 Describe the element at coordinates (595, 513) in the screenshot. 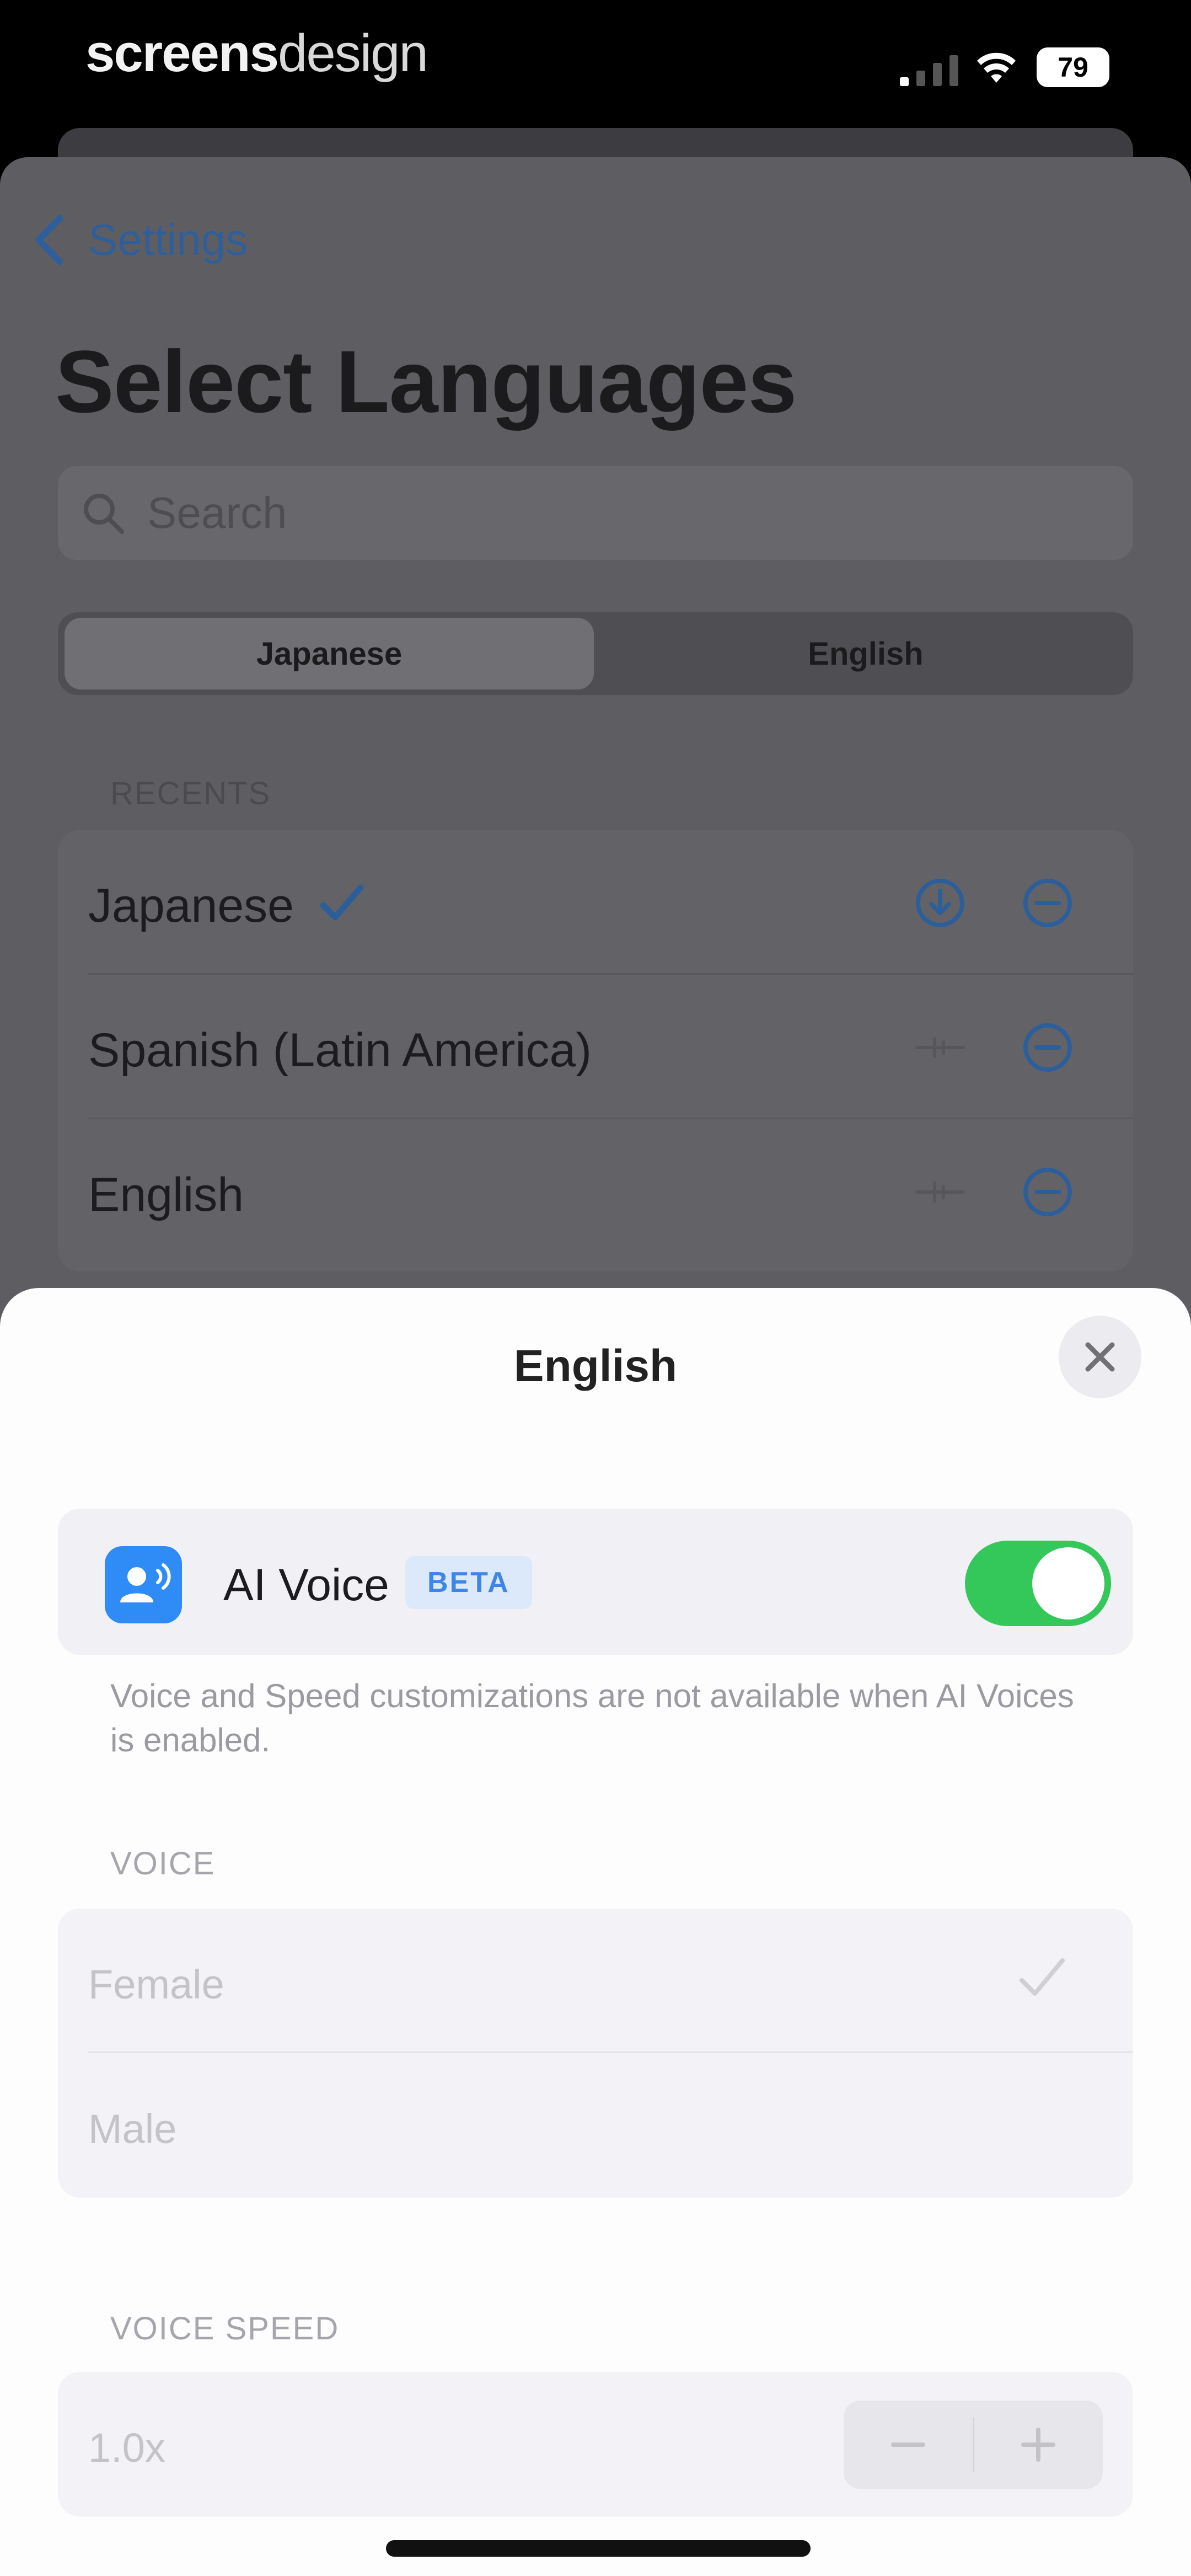

I see `search-input: Search` at that location.